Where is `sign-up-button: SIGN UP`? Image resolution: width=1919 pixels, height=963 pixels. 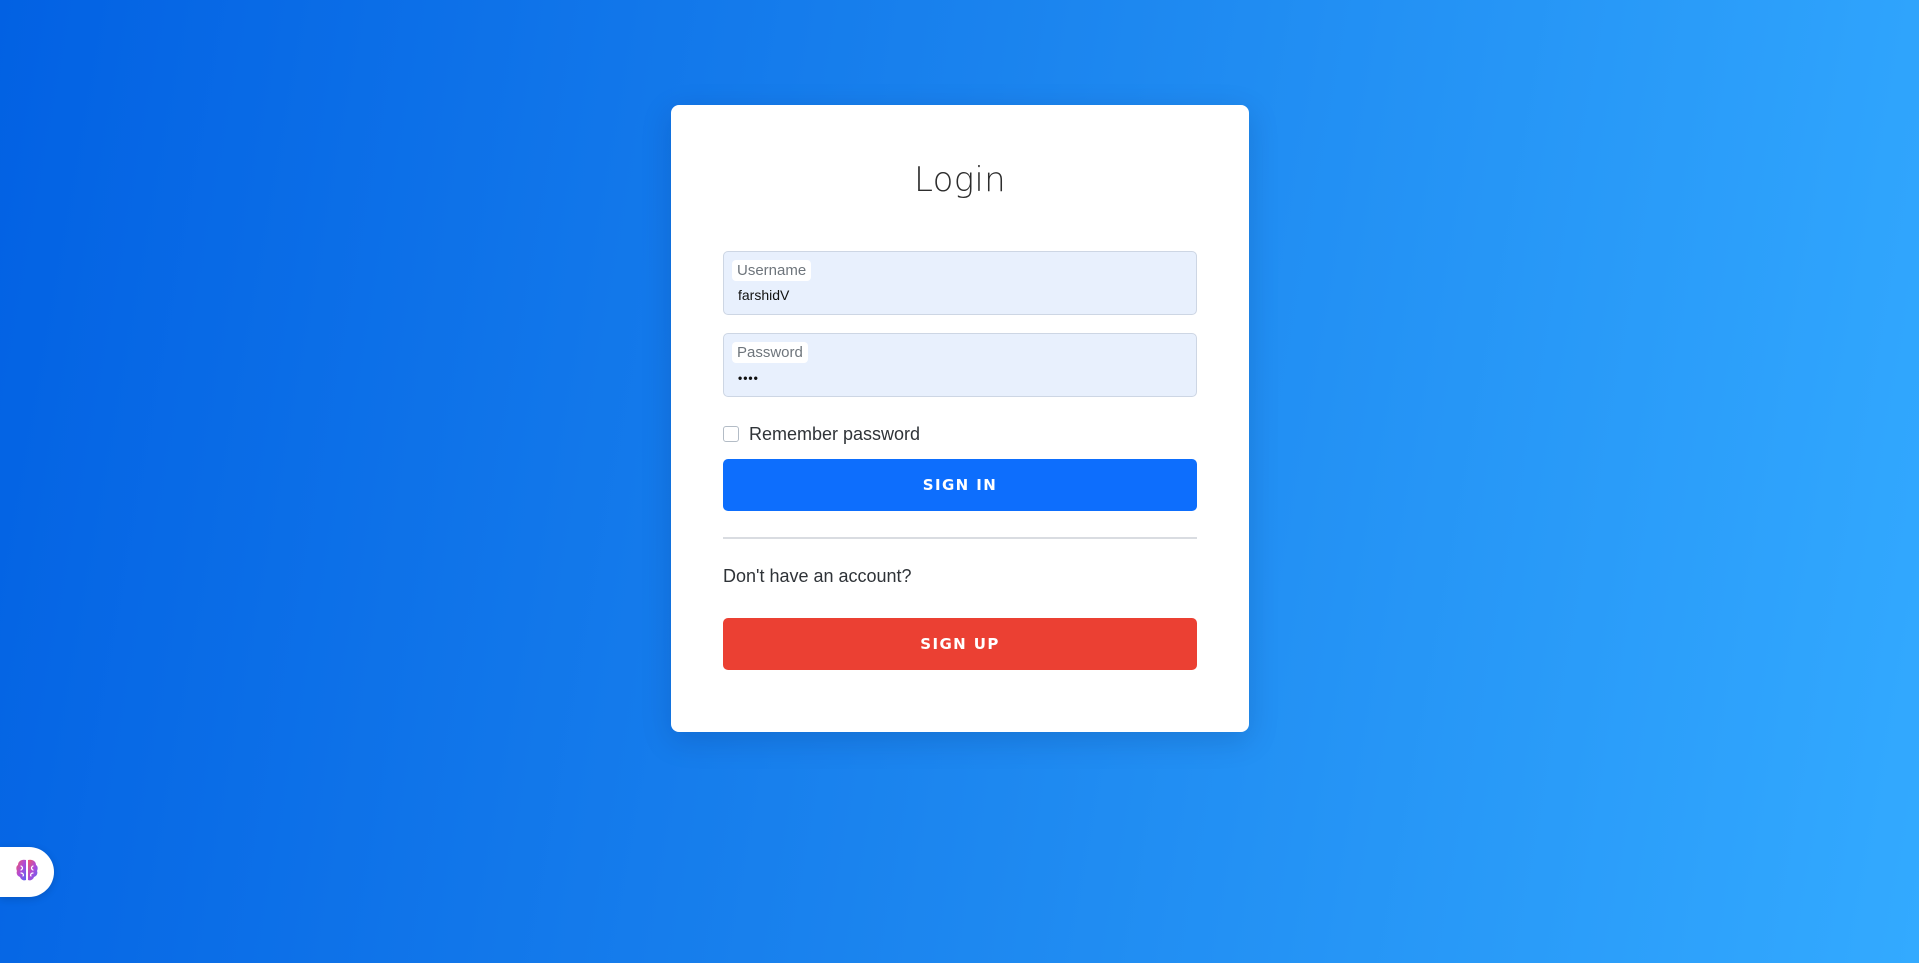
sign-up-button: SIGN UP is located at coordinates (960, 644).